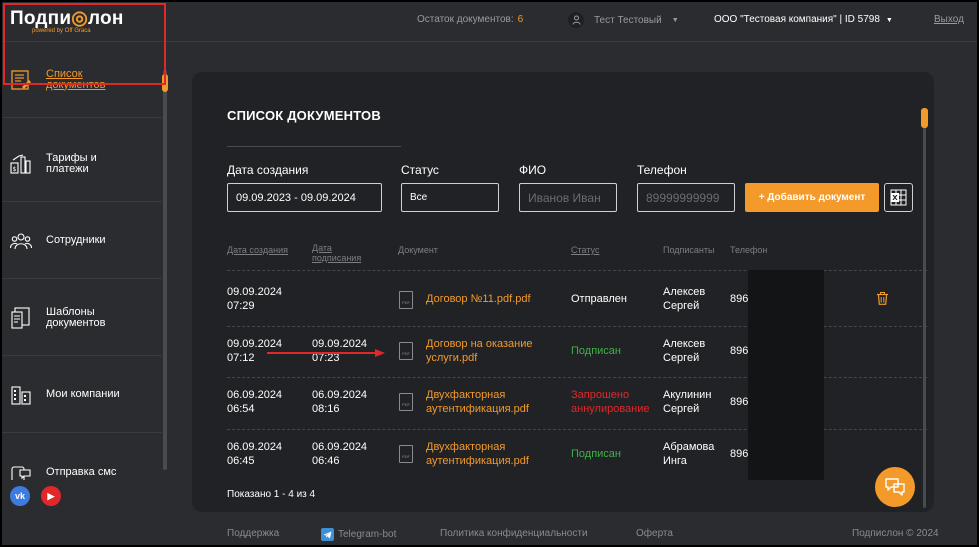  I want to click on sidebar-scrollbar-track, so click(165, 270).